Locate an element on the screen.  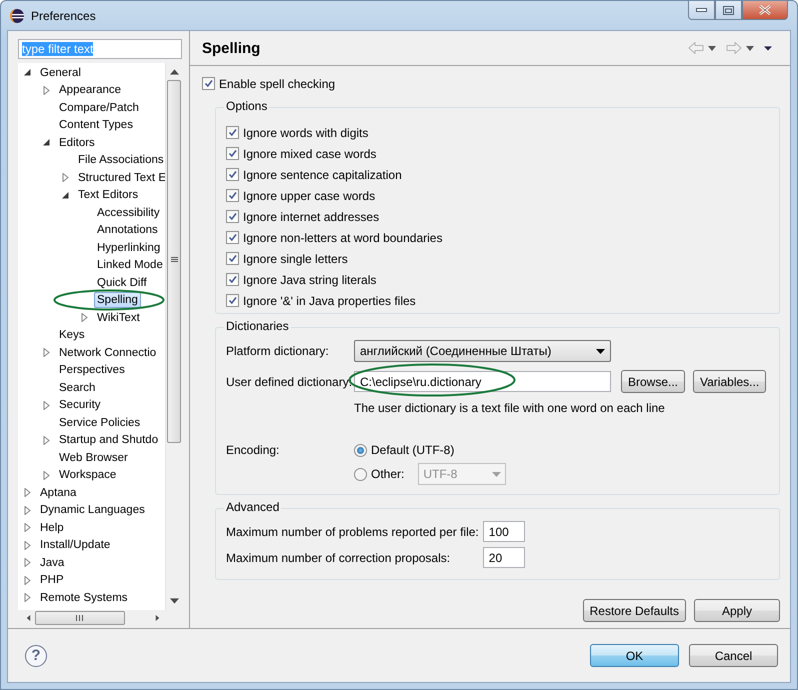
scroll-up-arrow-icon is located at coordinates (174, 72).